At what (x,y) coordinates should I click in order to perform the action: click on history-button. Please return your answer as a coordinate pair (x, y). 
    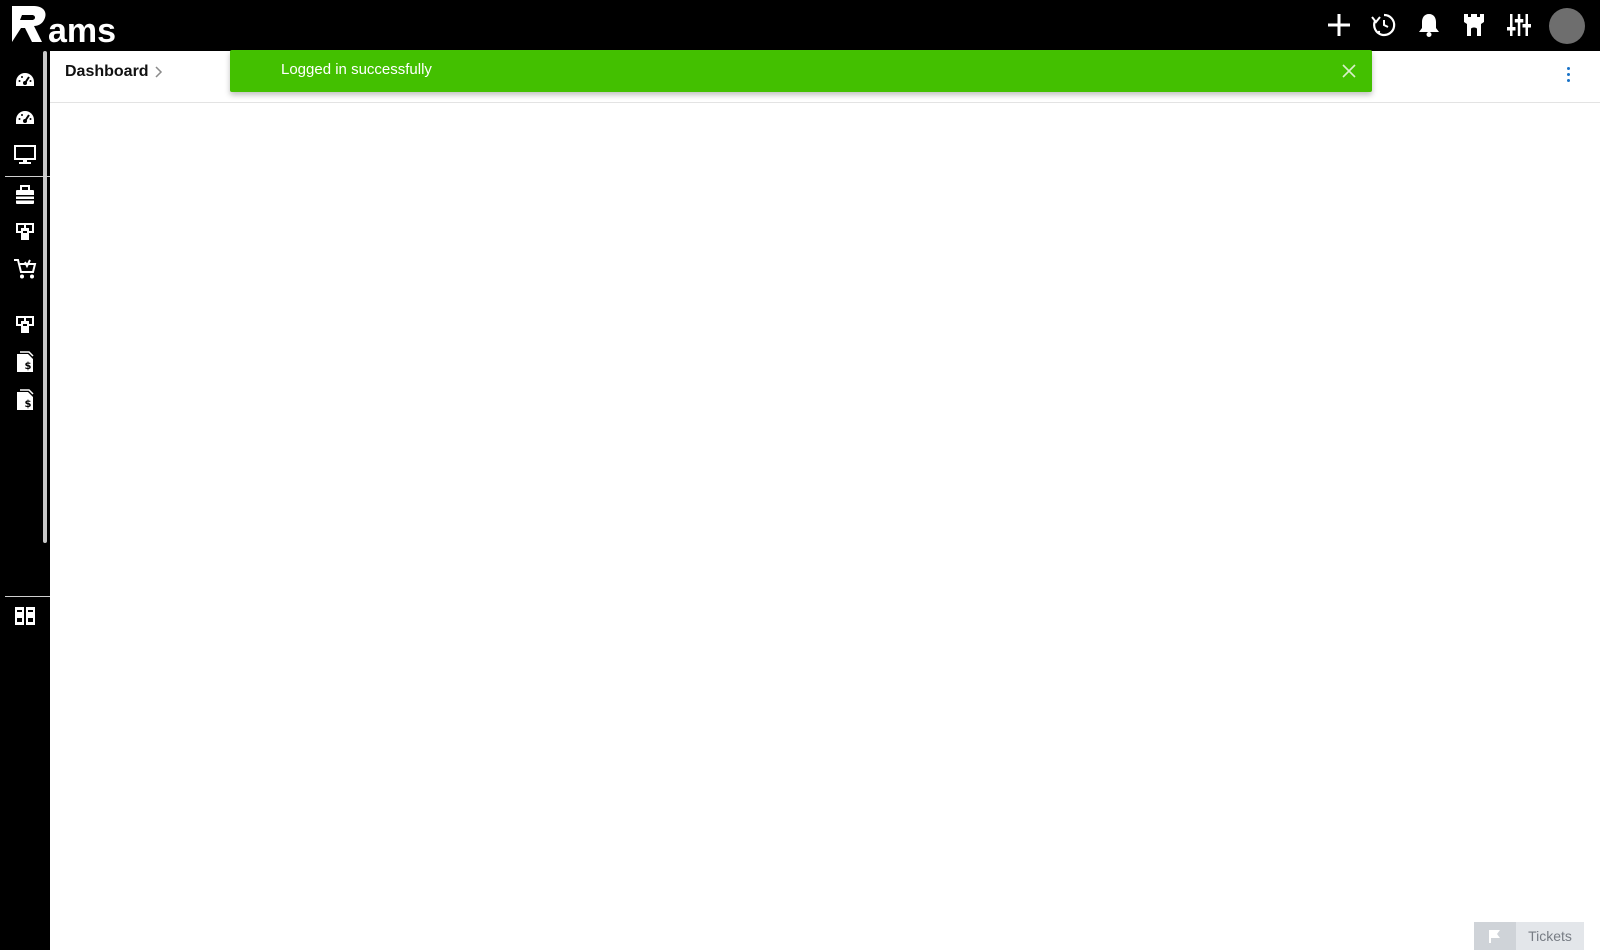
    Looking at the image, I should click on (1384, 25).